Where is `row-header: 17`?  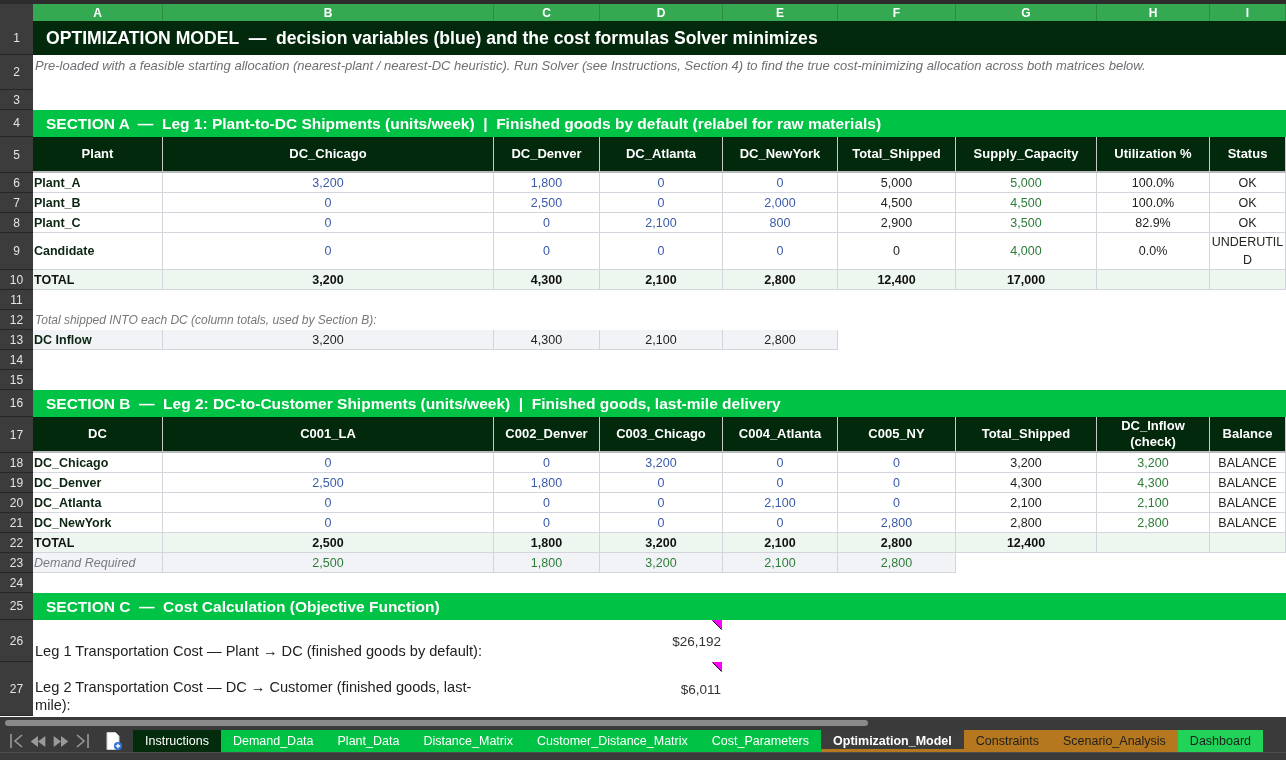 row-header: 17 is located at coordinates (16, 435).